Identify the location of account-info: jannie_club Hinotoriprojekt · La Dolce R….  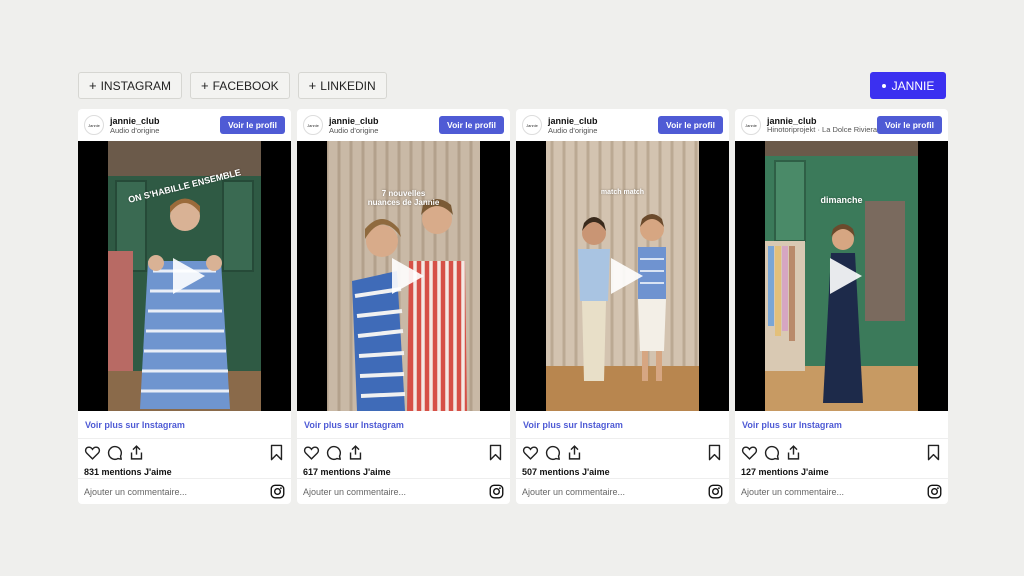
(822, 125).